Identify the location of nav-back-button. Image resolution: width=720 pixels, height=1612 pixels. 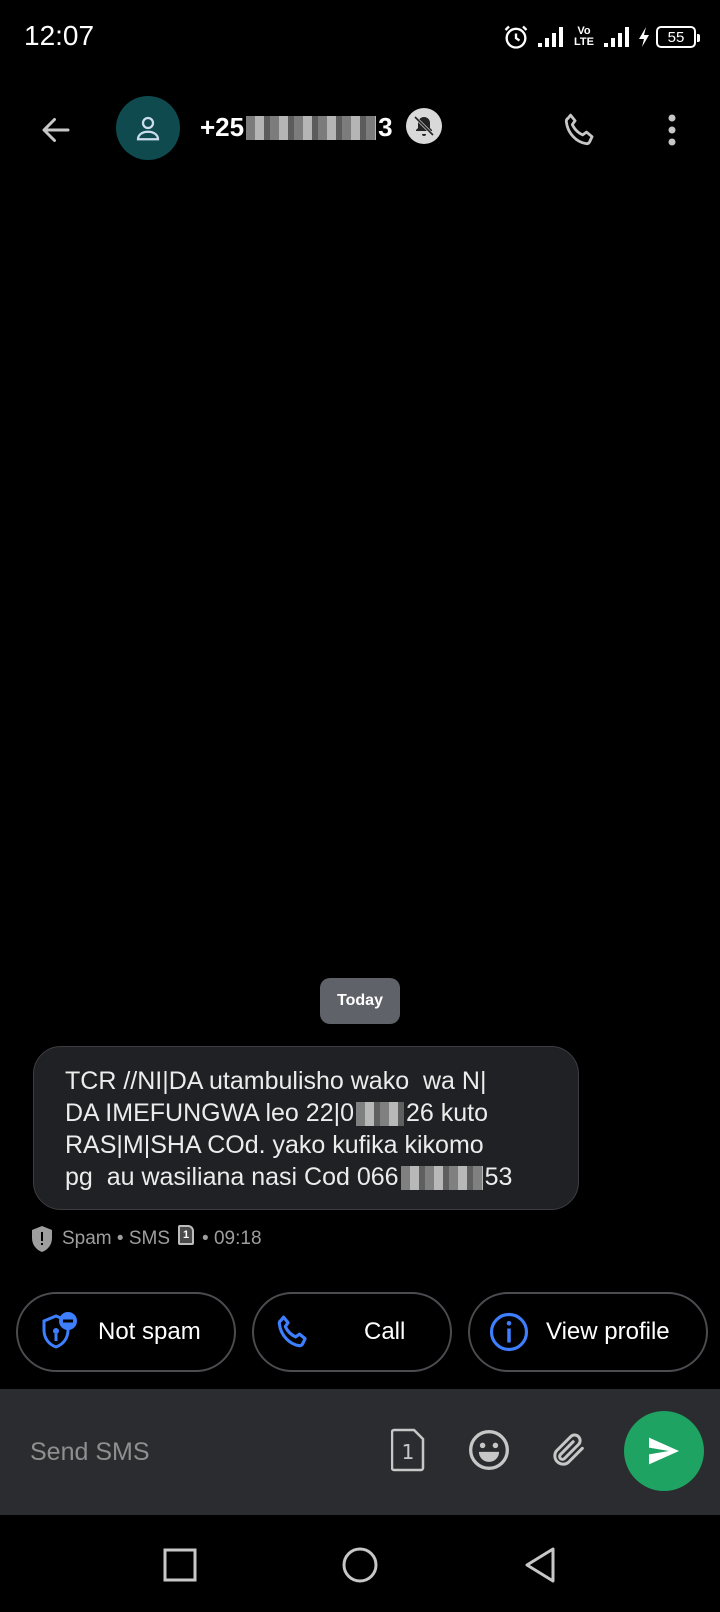
(540, 1565).